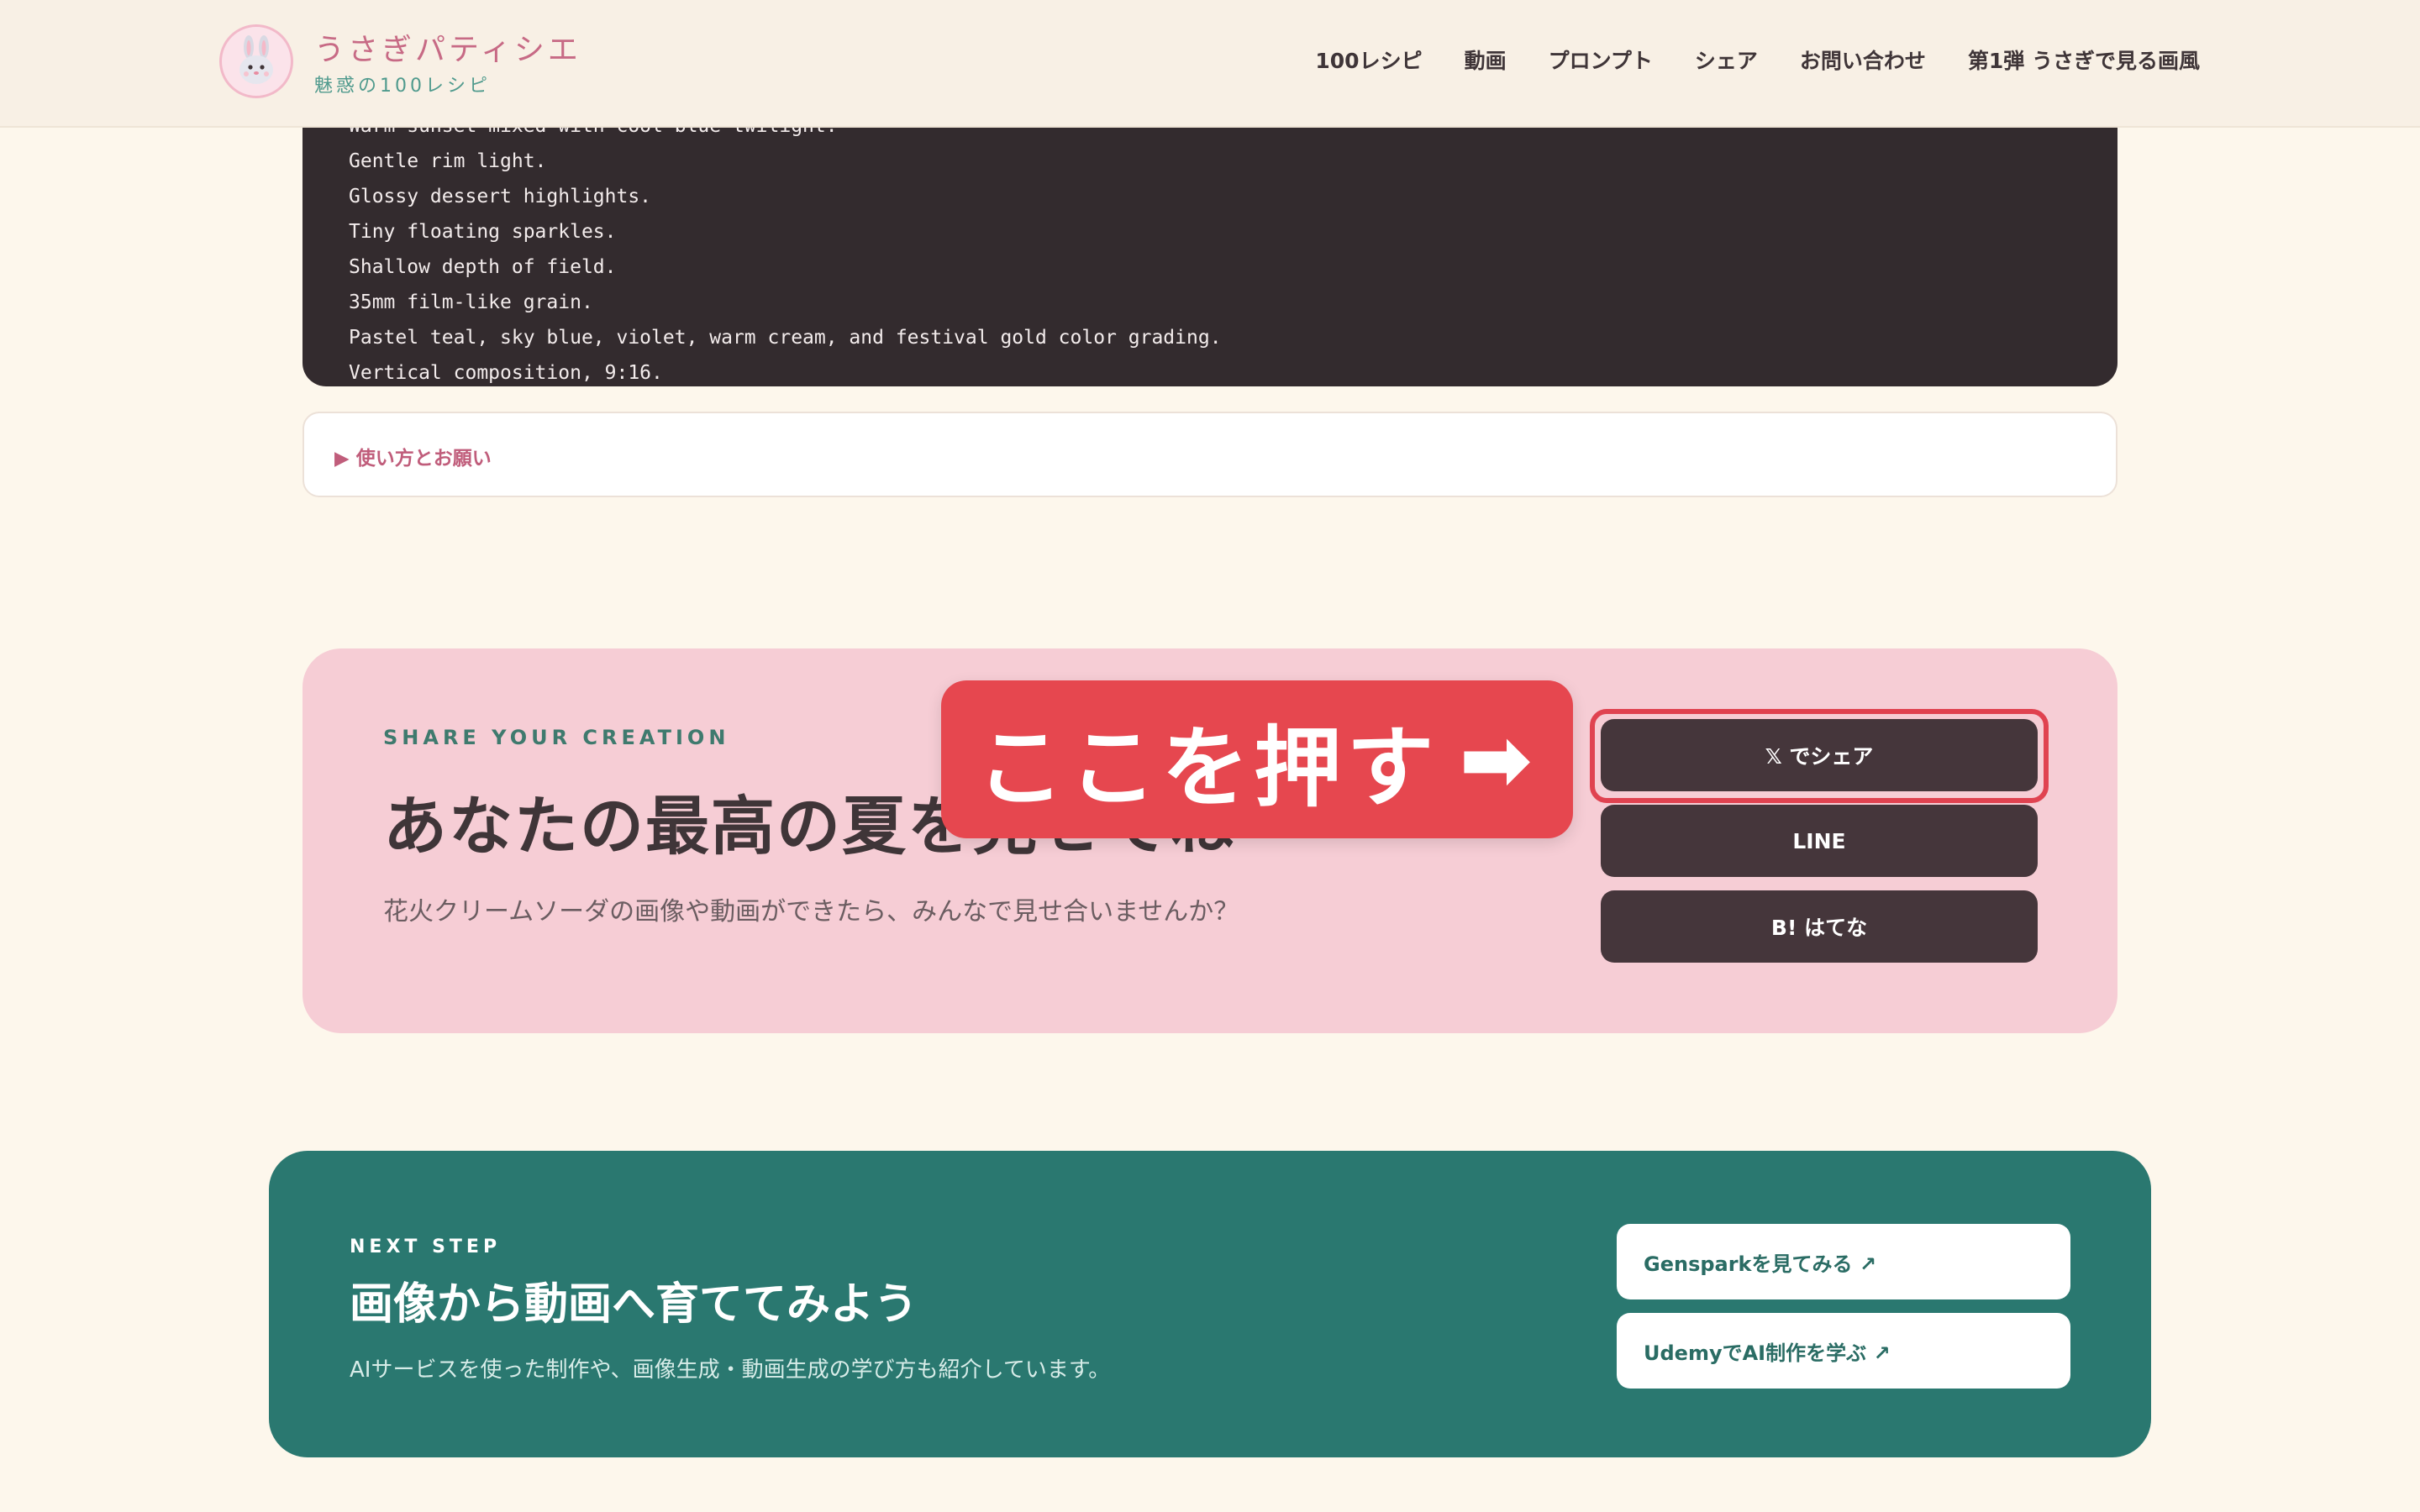 Image resolution: width=2420 pixels, height=1512 pixels. Describe the element at coordinates (1844, 1351) in the screenshot. I see `udemy-link-button: UdemyでAI制作を学ぶ ↗` at that location.